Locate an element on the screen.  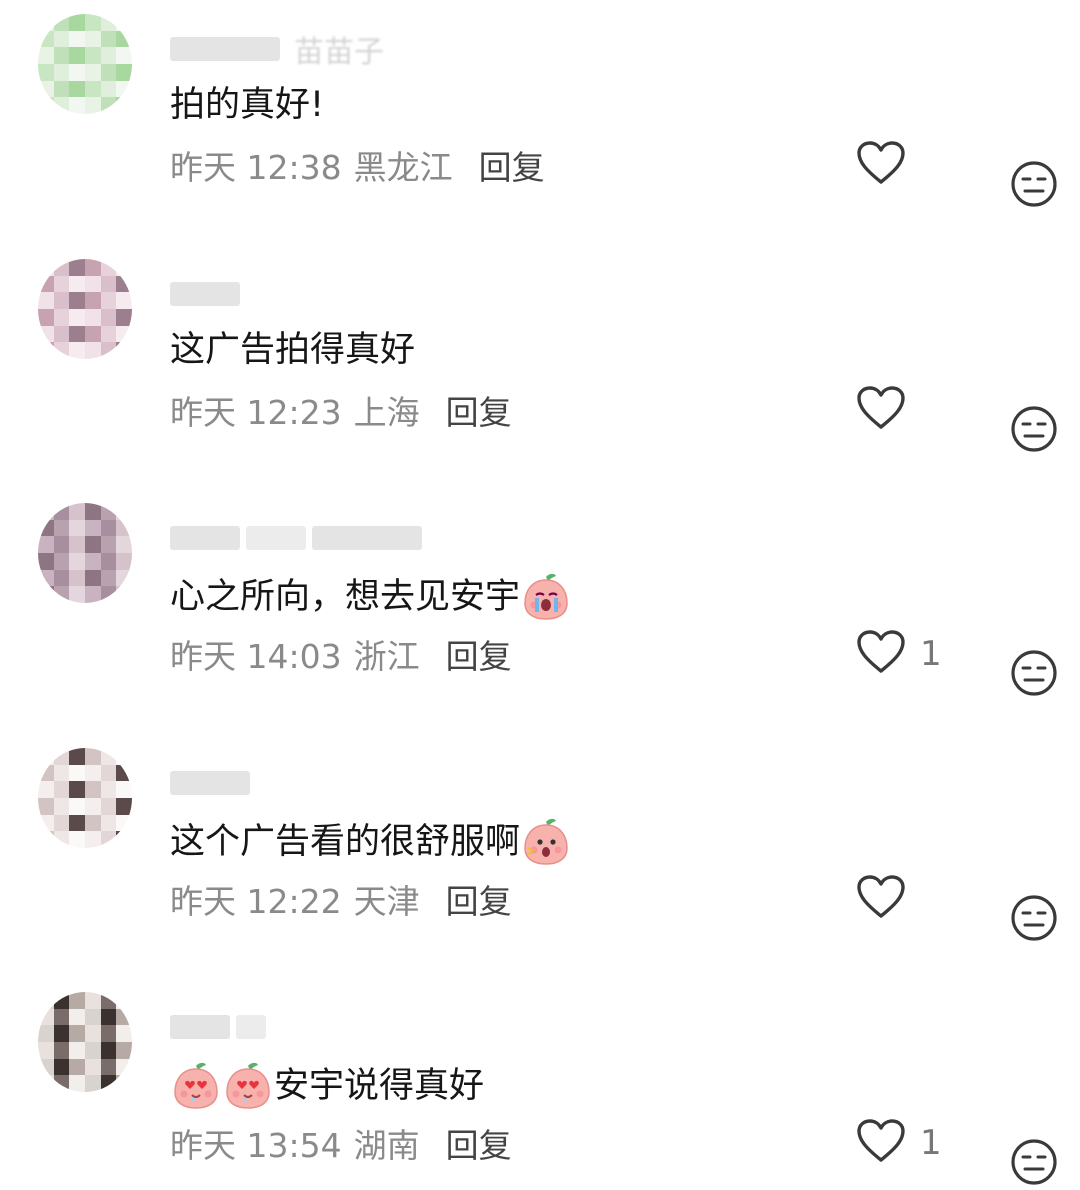
comment-text: 这广告拍得真好 is located at coordinates (292, 350).